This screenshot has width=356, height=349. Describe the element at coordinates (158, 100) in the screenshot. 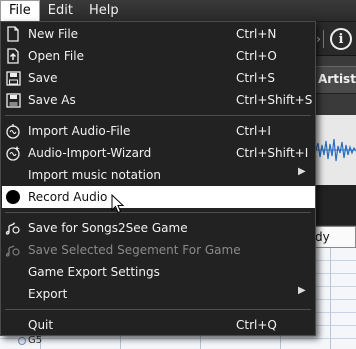

I see `menu-item-save-as: Save As Ctrl+Shift+S` at that location.